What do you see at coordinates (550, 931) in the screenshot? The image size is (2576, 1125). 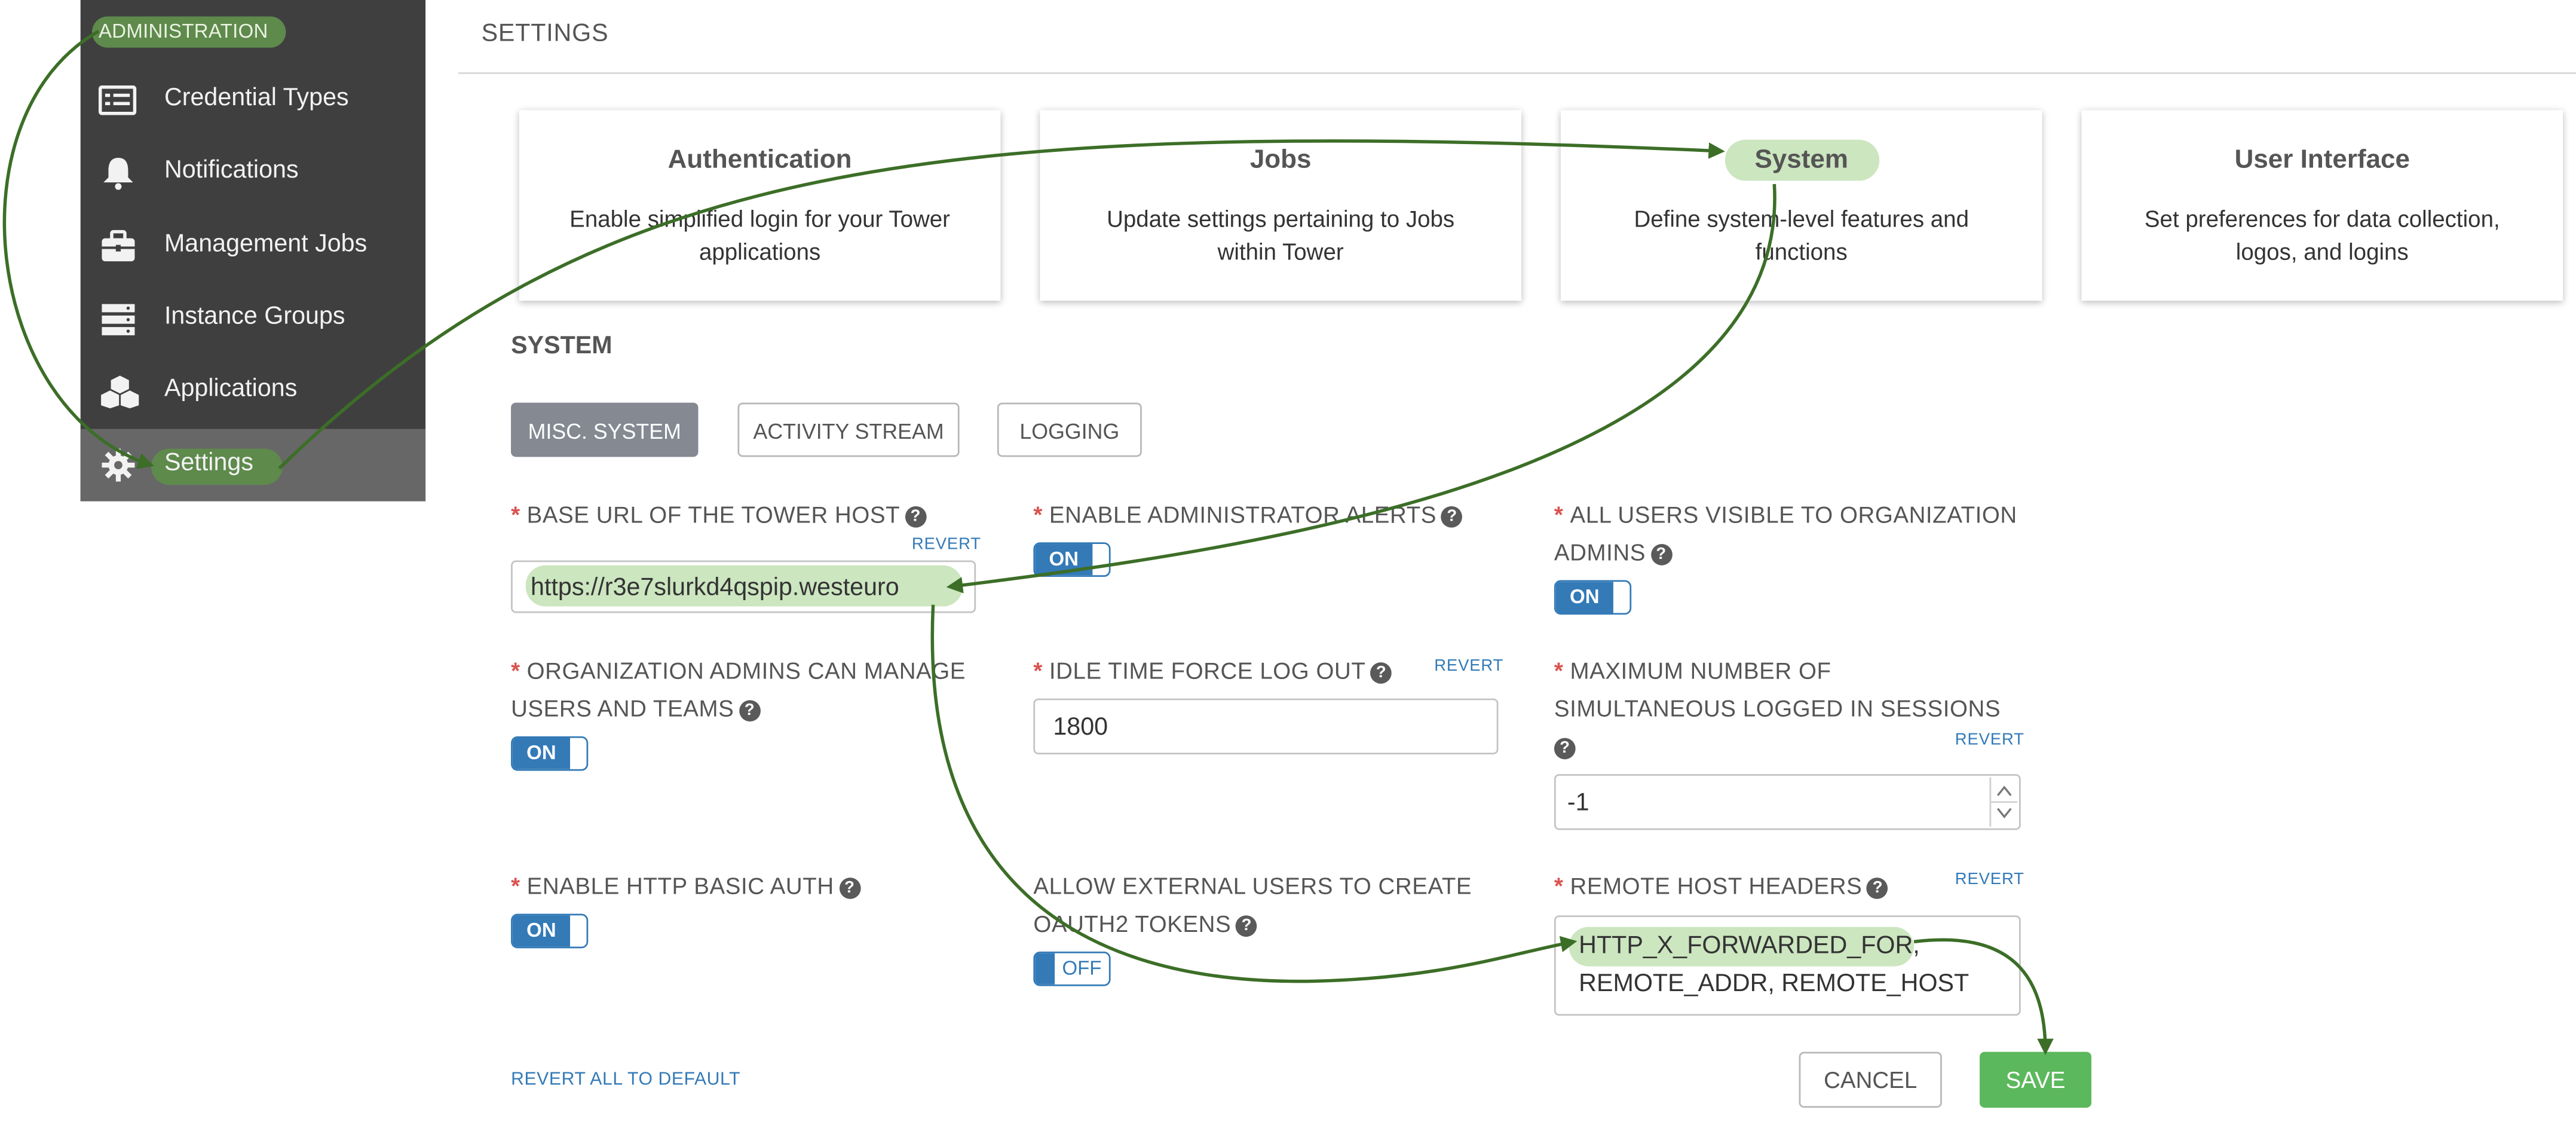 I see `http-basic-auth-toggle: ON` at bounding box center [550, 931].